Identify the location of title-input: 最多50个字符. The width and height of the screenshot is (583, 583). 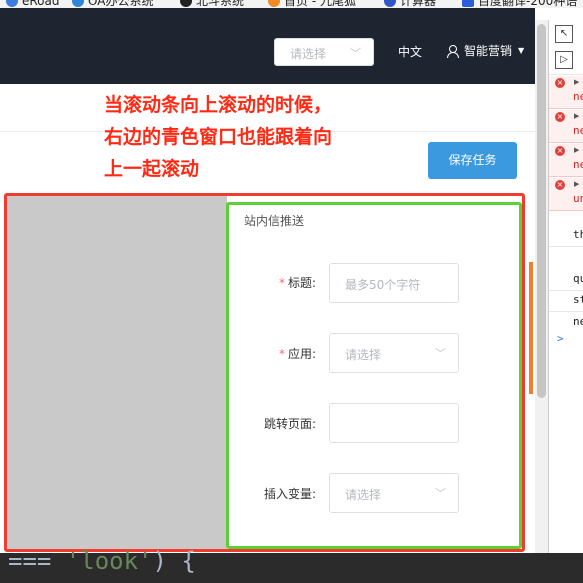
(394, 283).